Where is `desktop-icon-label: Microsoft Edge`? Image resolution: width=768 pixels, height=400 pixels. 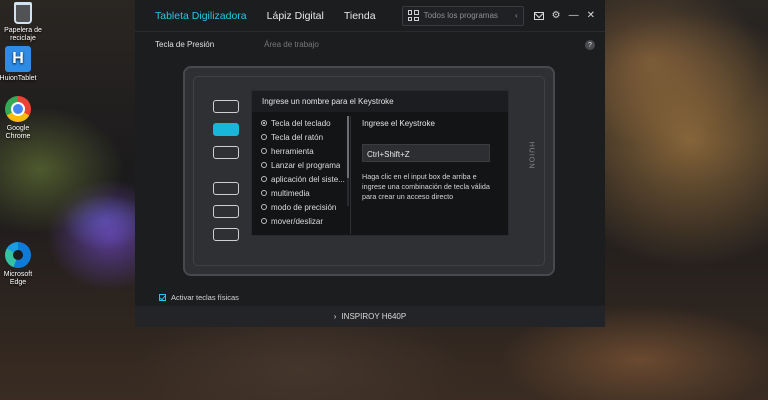 desktop-icon-label: Microsoft Edge is located at coordinates (18, 278).